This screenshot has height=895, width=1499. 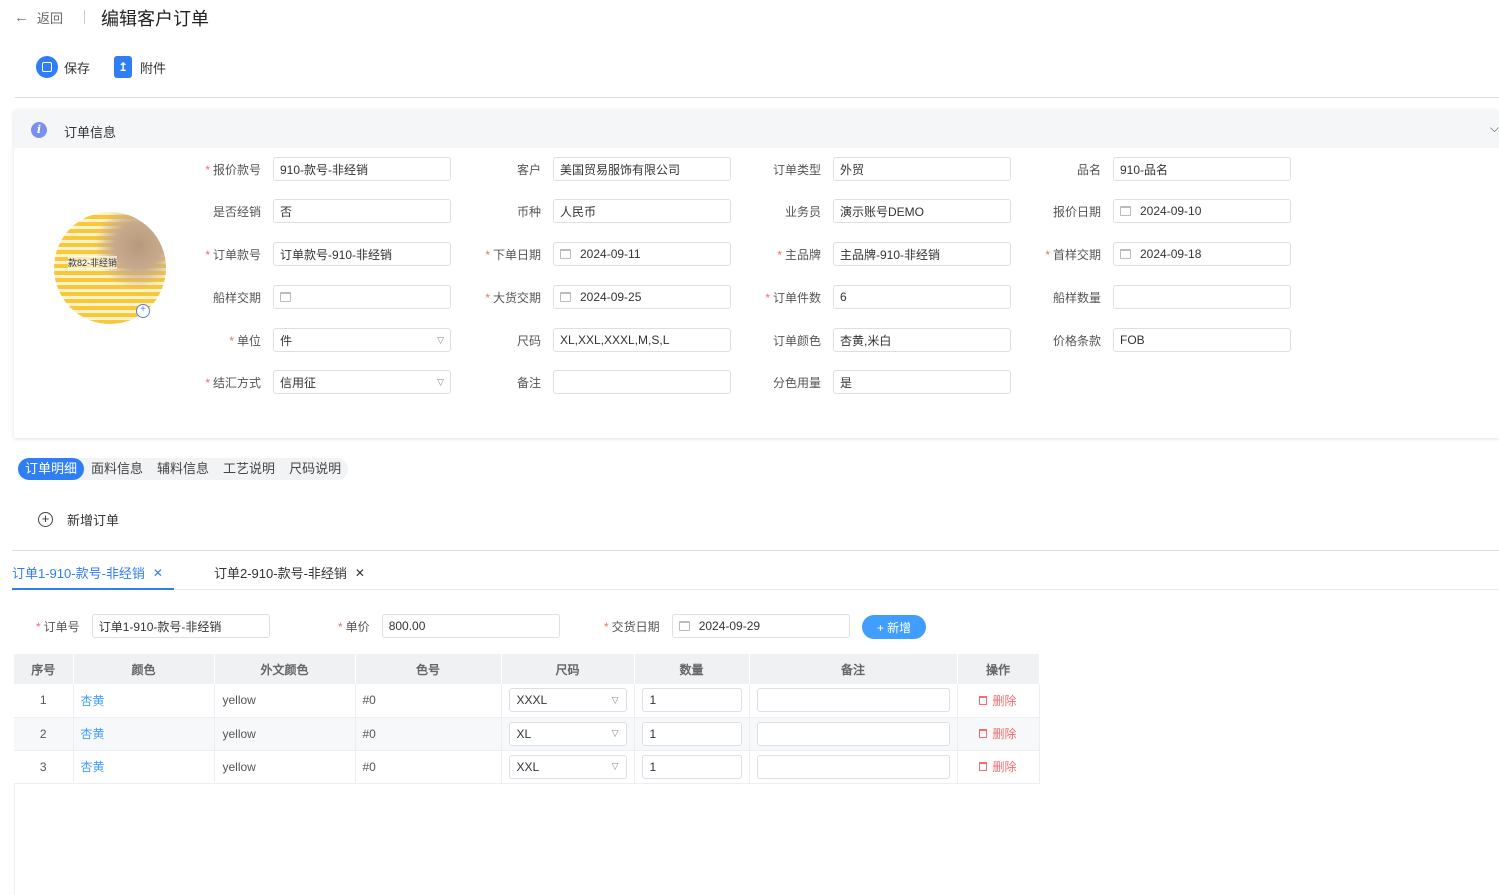 I want to click on price-terms-input: FOB, so click(x=1202, y=340).